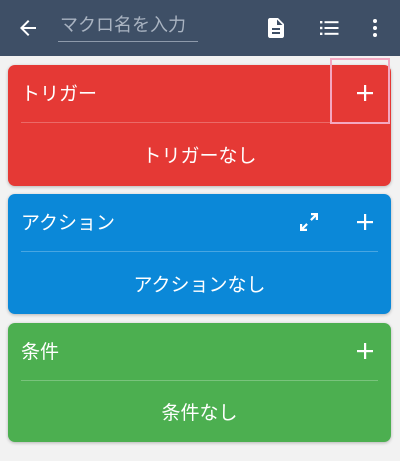  I want to click on trigger-title: トリガー, so click(59, 94).